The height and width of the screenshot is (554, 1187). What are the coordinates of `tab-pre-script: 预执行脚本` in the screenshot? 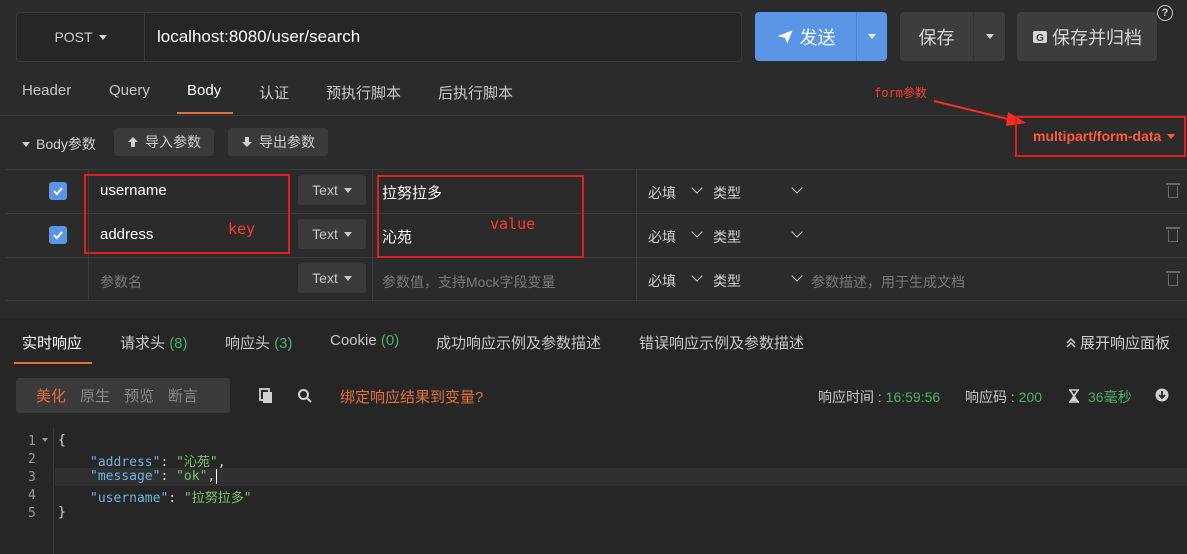 It's located at (363, 92).